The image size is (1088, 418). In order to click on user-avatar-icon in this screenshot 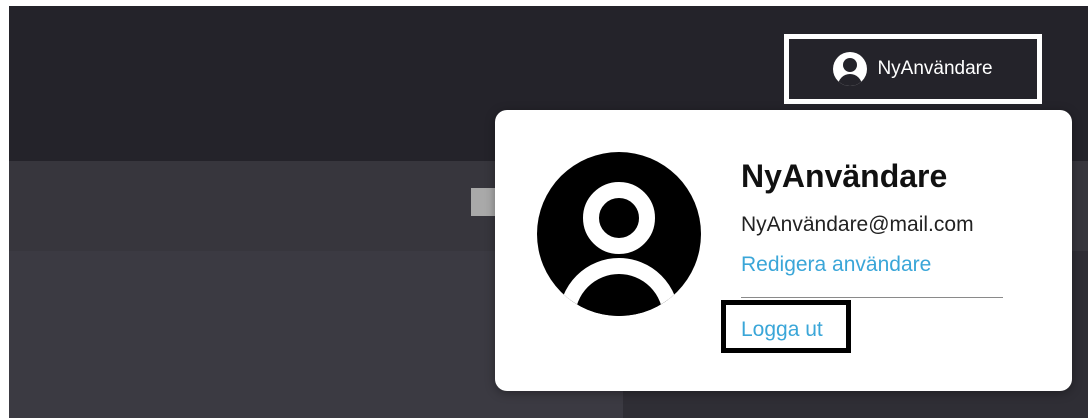, I will do `click(619, 234)`.